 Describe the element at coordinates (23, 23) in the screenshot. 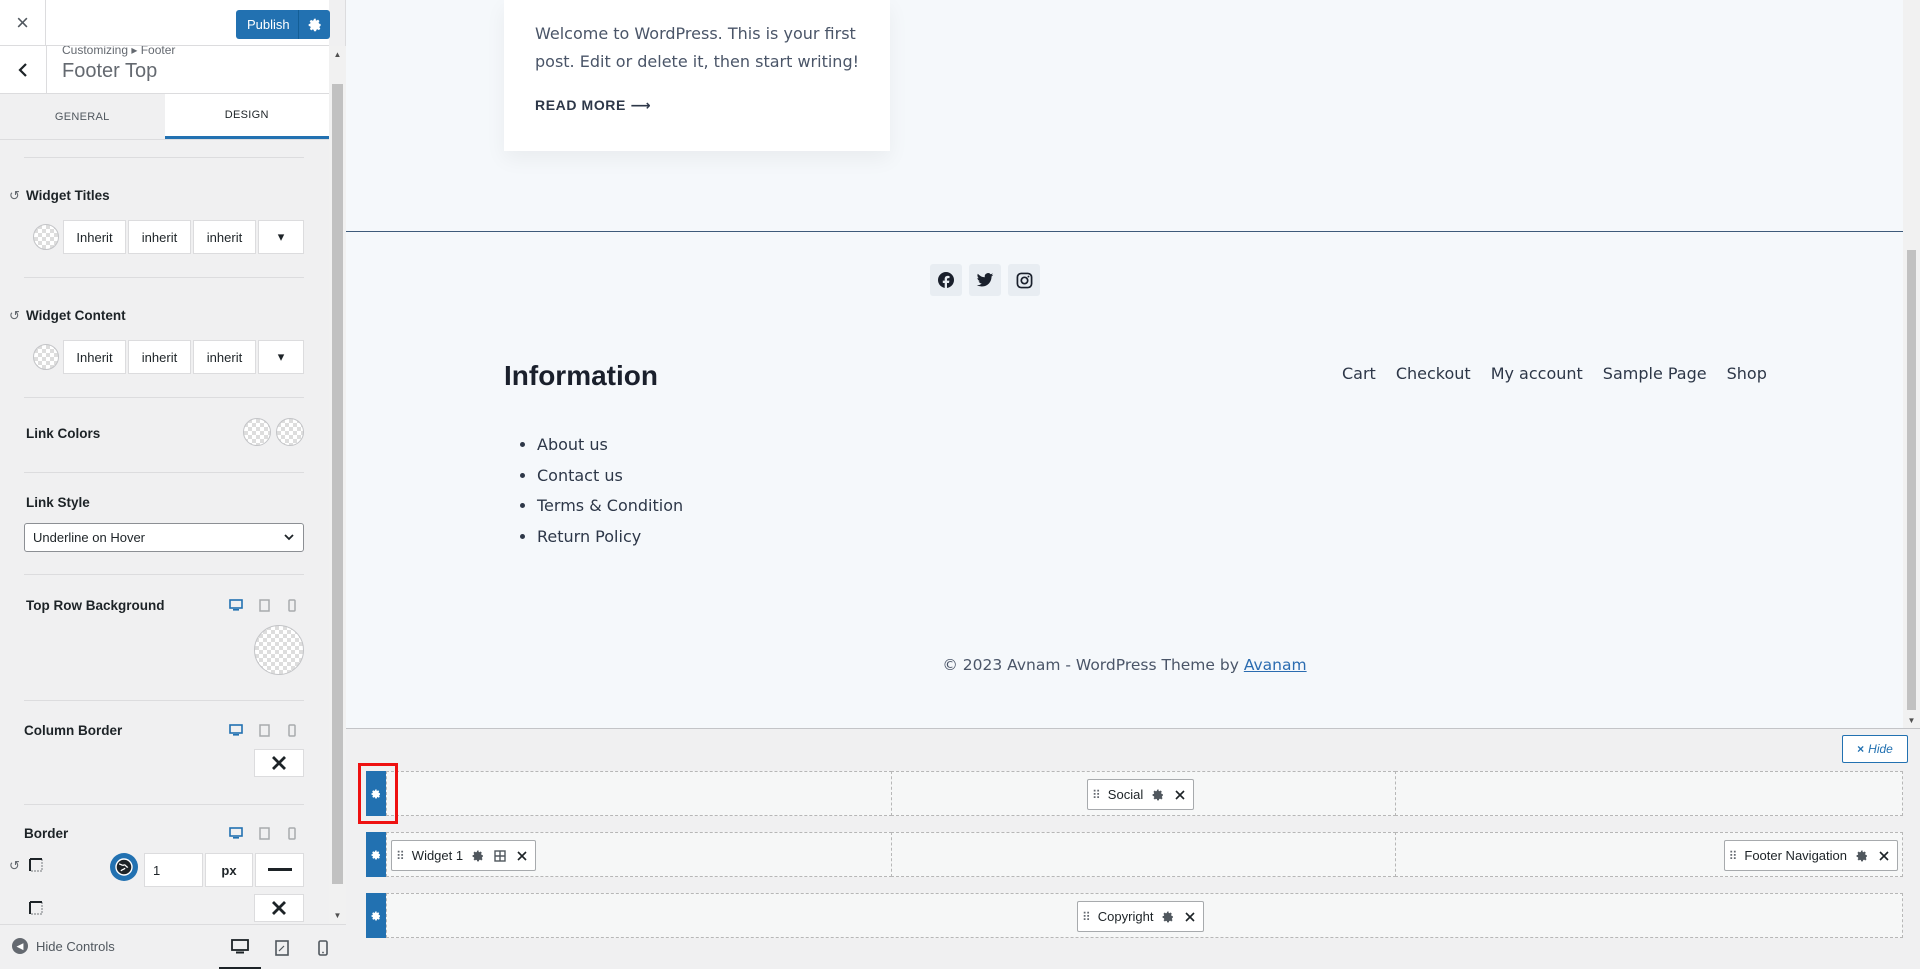

I see `close-customizer-button: ×` at that location.